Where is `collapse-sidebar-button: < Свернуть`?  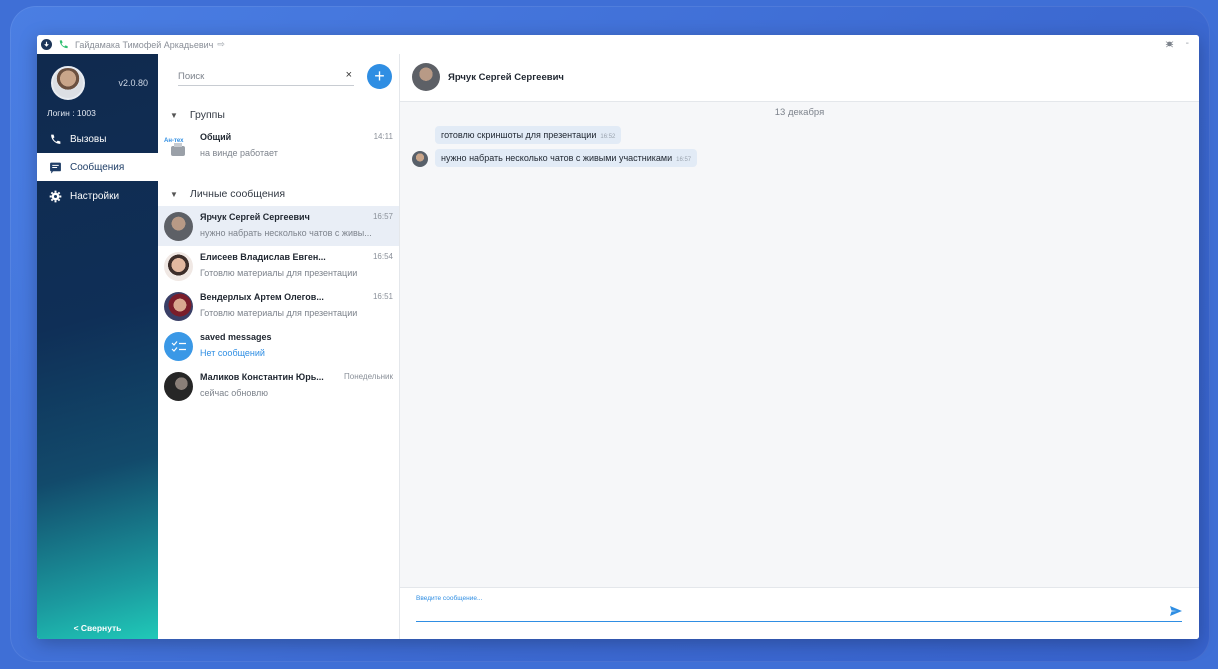 collapse-sidebar-button: < Свернуть is located at coordinates (97, 628).